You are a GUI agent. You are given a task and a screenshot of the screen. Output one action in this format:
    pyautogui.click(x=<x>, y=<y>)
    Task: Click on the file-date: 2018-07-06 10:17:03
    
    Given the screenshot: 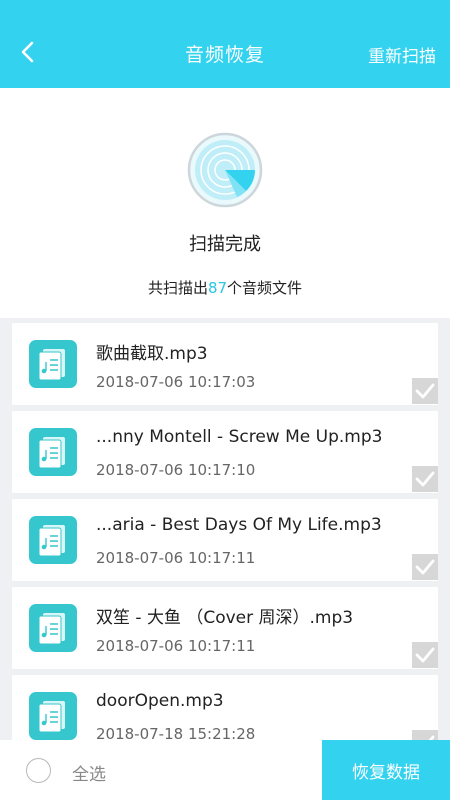 What is the action you would take?
    pyautogui.click(x=176, y=382)
    